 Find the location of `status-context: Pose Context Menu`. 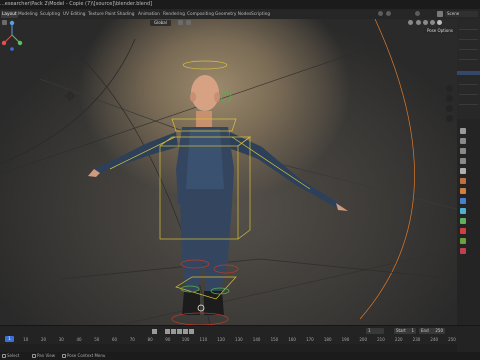

status-context: Pose Context Menu is located at coordinates (83, 355).